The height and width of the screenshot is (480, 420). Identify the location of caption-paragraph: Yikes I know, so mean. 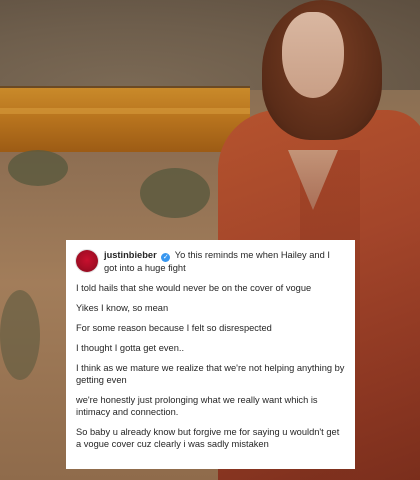
(122, 308).